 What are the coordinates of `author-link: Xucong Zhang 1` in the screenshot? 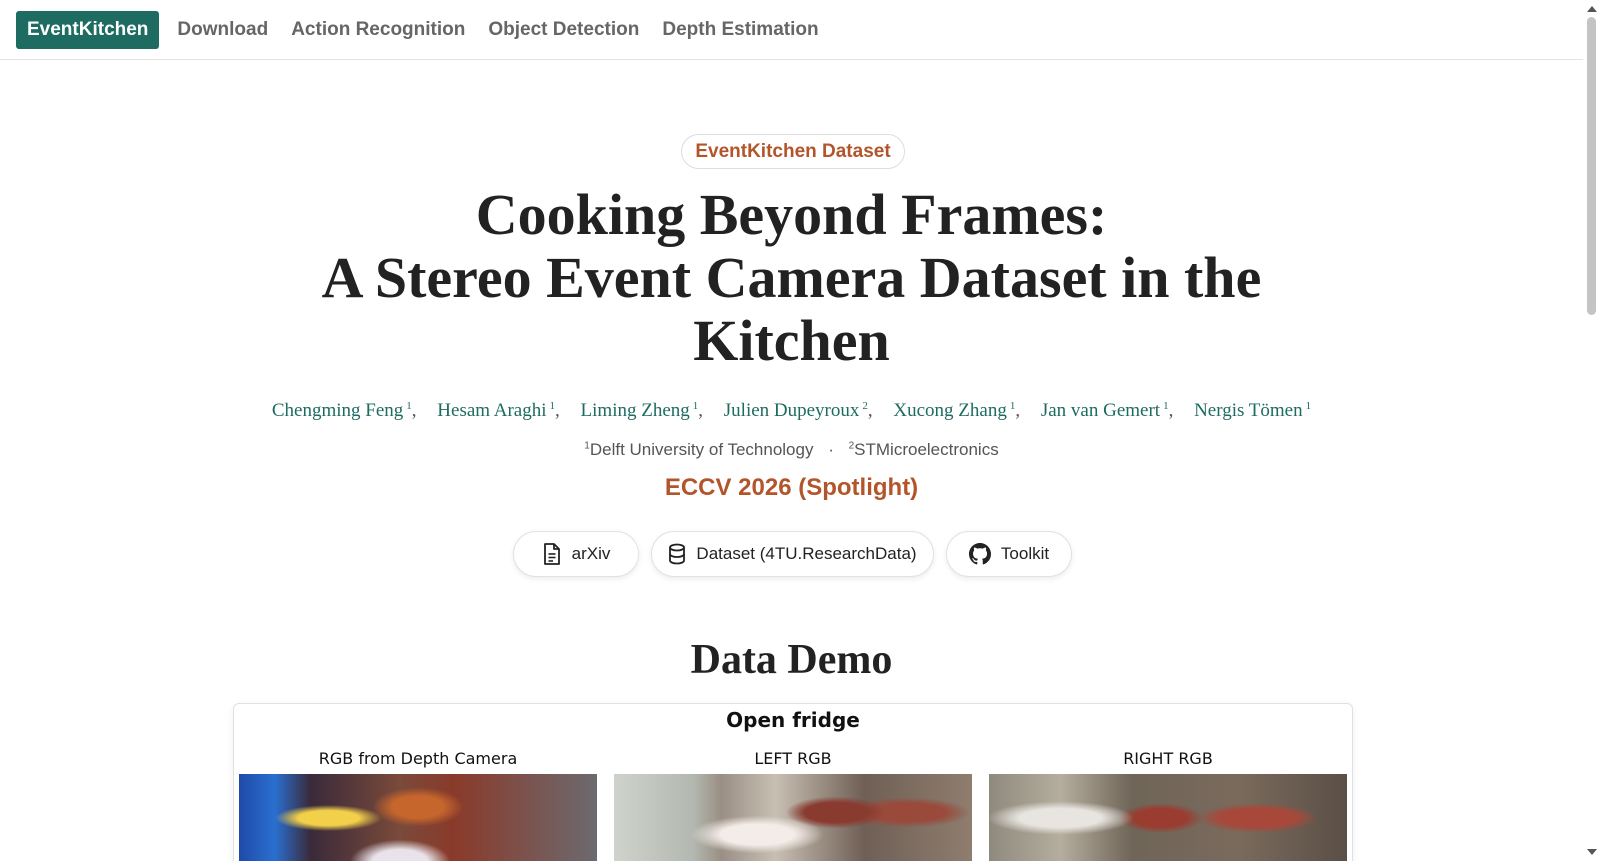 It's located at (954, 410).